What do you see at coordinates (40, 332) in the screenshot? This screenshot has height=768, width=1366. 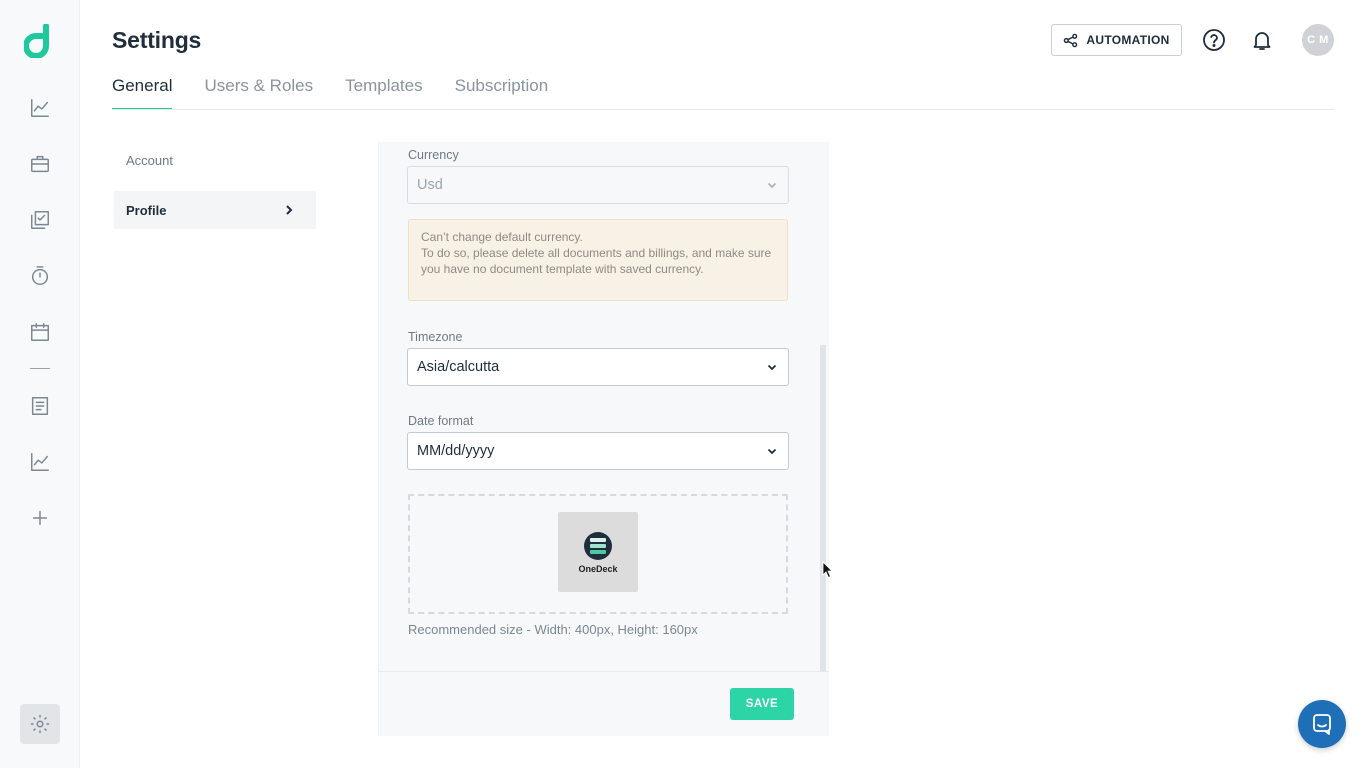 I see `calendar-icon` at bounding box center [40, 332].